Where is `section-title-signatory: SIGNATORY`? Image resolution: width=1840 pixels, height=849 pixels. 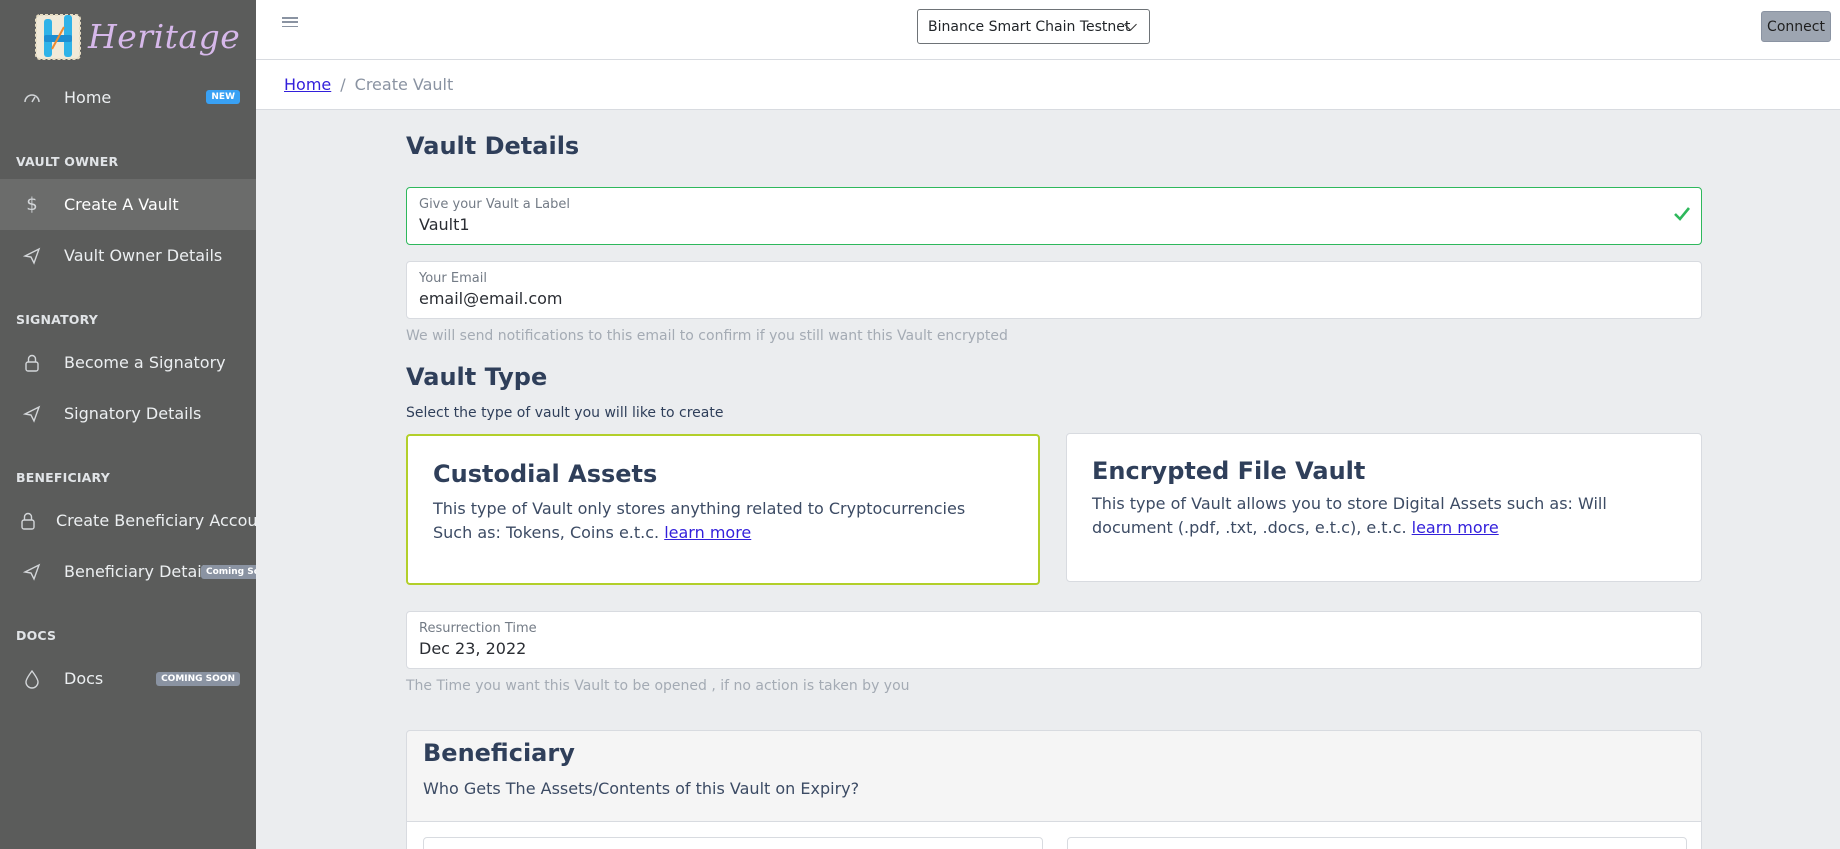 section-title-signatory: SIGNATORY is located at coordinates (57, 319).